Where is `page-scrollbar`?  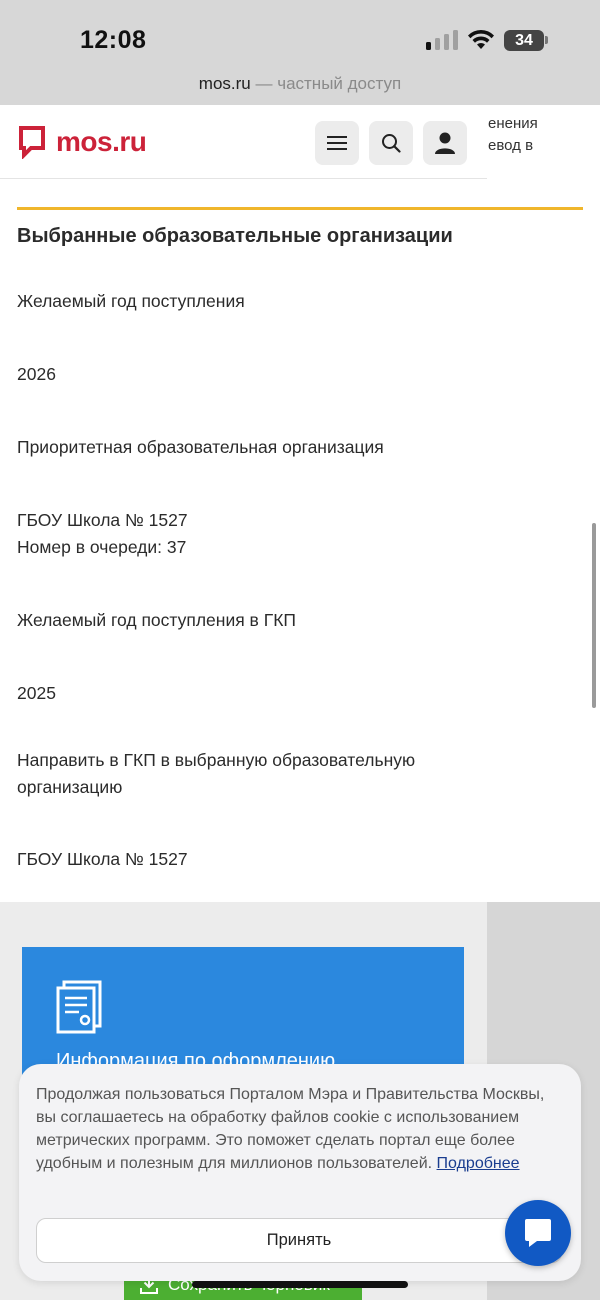
page-scrollbar is located at coordinates (594, 615).